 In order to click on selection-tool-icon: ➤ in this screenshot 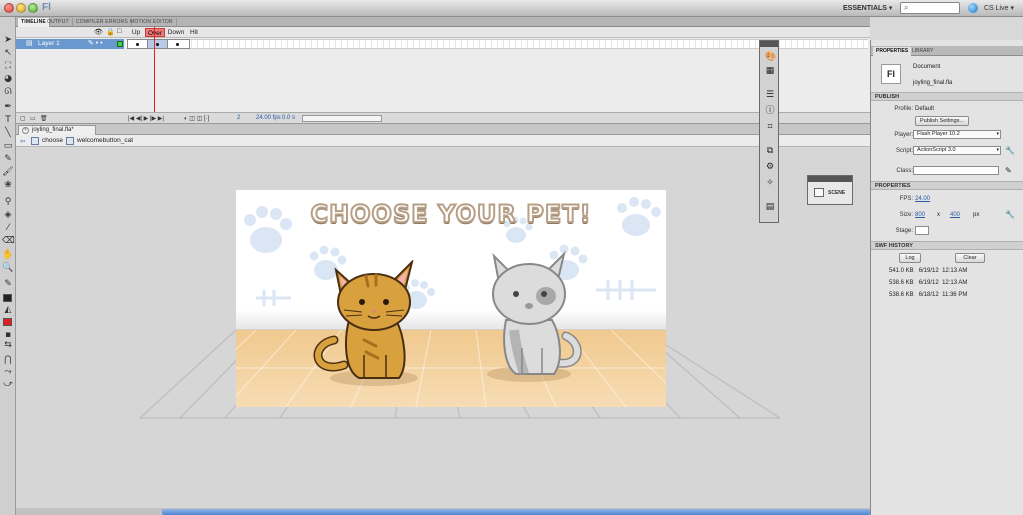, I will do `click(8, 40)`.